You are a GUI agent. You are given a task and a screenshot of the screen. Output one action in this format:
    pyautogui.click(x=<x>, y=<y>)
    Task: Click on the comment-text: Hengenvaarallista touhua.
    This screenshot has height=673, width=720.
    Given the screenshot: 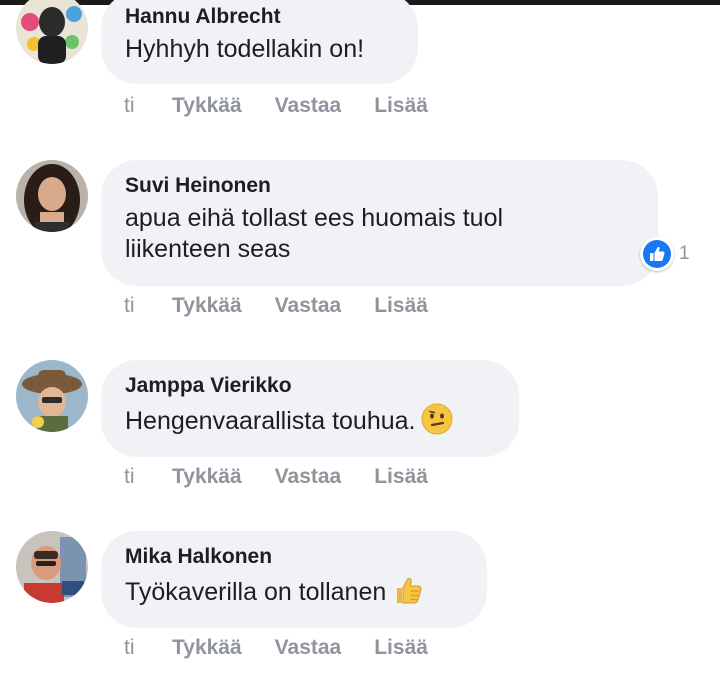 What is the action you would take?
    pyautogui.click(x=310, y=423)
    